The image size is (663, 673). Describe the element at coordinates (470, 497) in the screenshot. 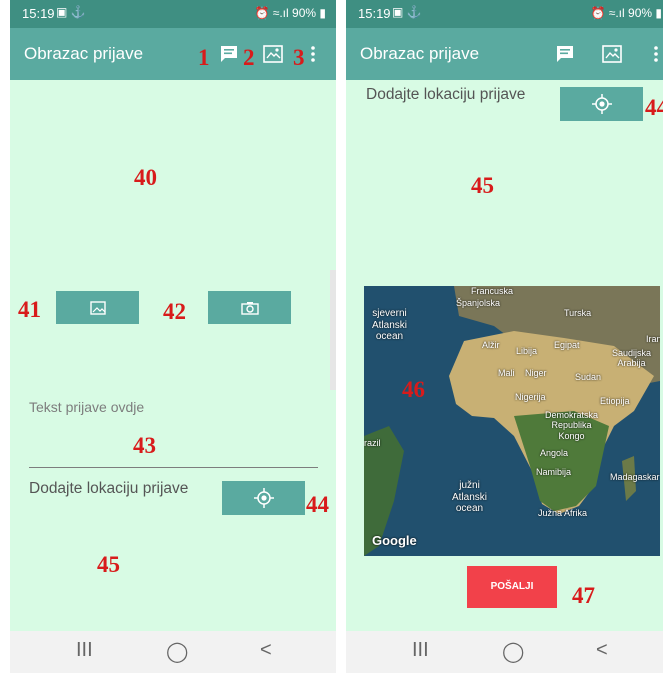

I see `map-label: južni Atlanski ocean` at that location.